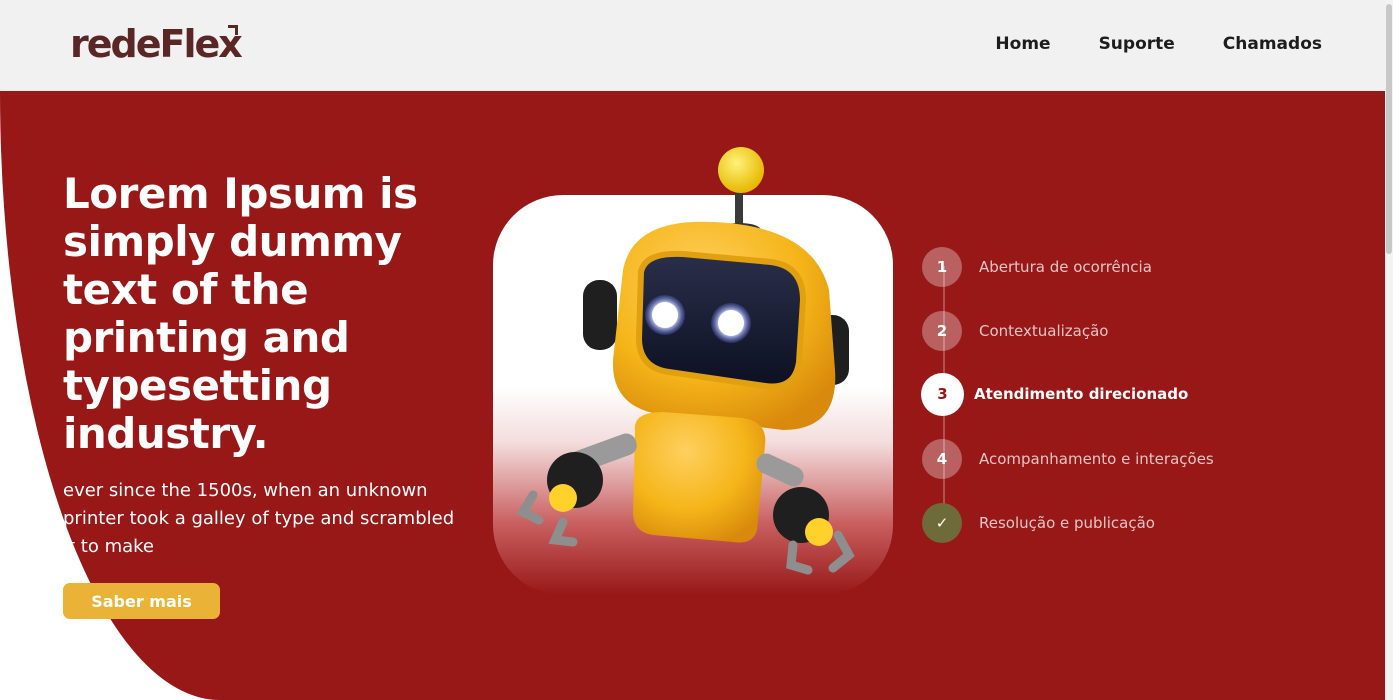 The height and width of the screenshot is (700, 1393). Describe the element at coordinates (942, 267) in the screenshot. I see `step-1-marker: 1` at that location.